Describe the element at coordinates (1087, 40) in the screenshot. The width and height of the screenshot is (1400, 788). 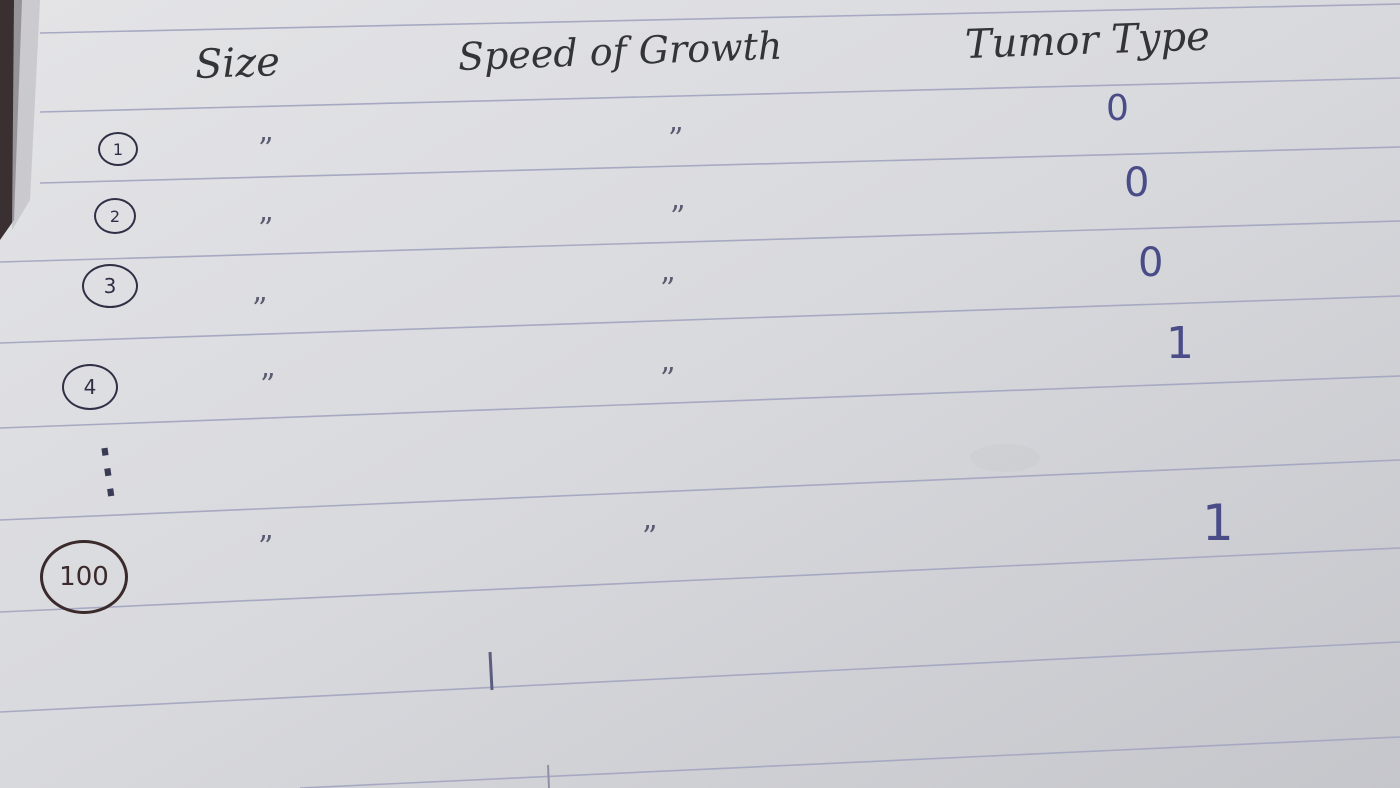
I see `column-header-tumor-type: Tumor Type` at that location.